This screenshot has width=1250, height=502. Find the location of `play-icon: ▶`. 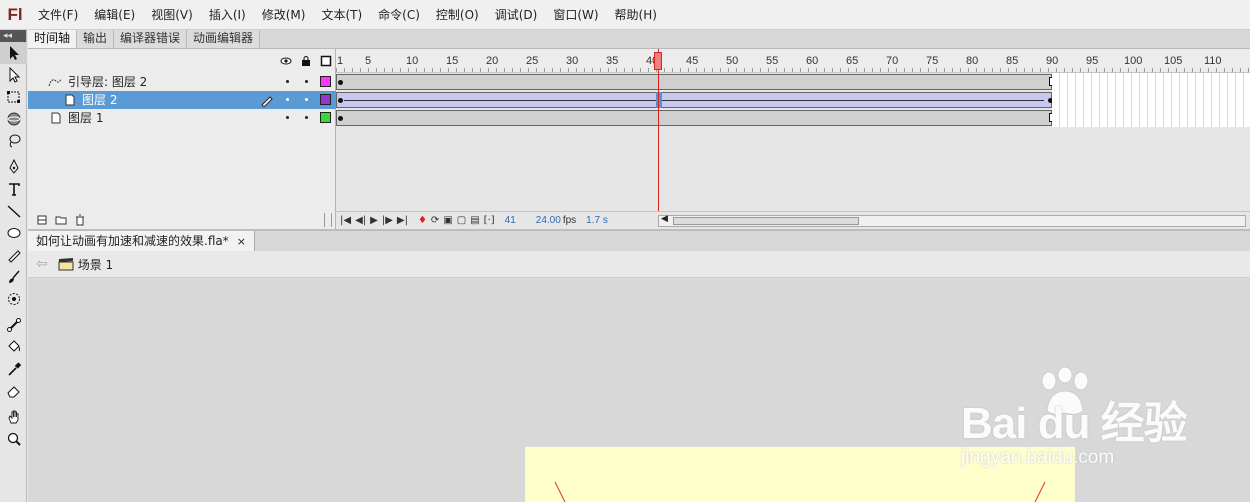

play-icon: ▶ is located at coordinates (374, 220).